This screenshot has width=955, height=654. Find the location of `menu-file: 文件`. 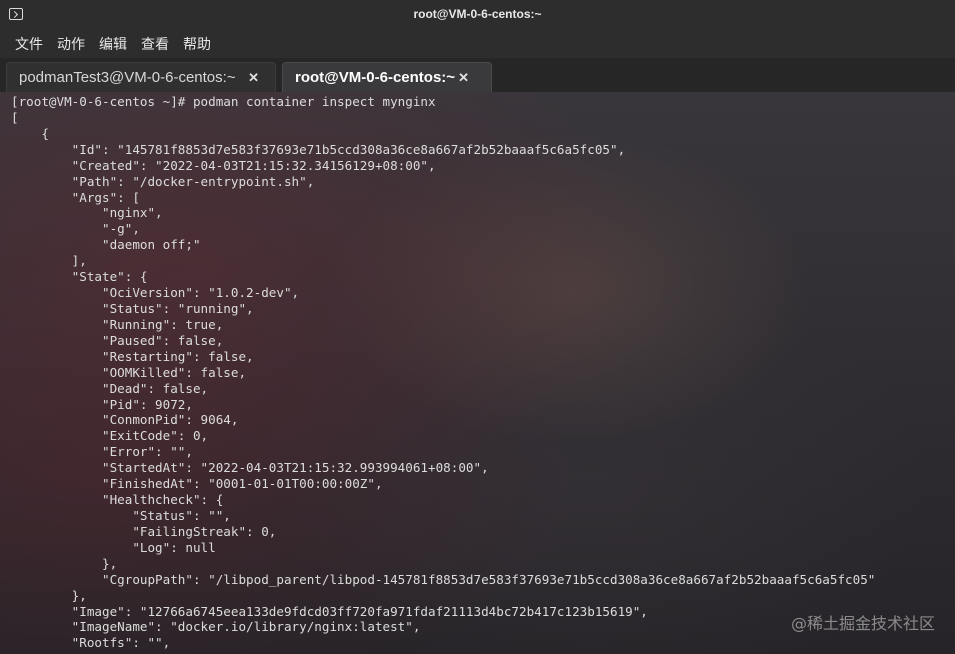

menu-file: 文件 is located at coordinates (29, 44).